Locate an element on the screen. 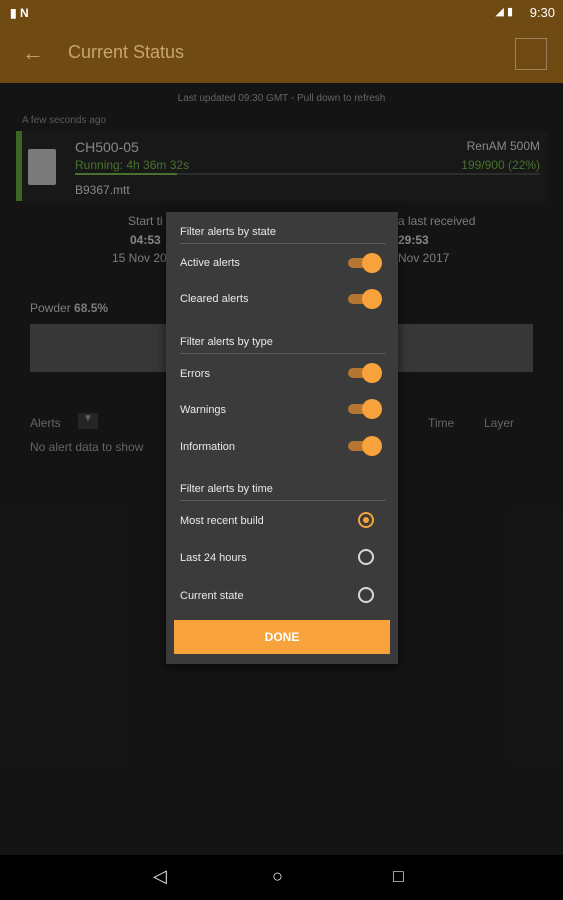  toggle-cleared-alerts-label: Cleared alerts is located at coordinates (214, 299).